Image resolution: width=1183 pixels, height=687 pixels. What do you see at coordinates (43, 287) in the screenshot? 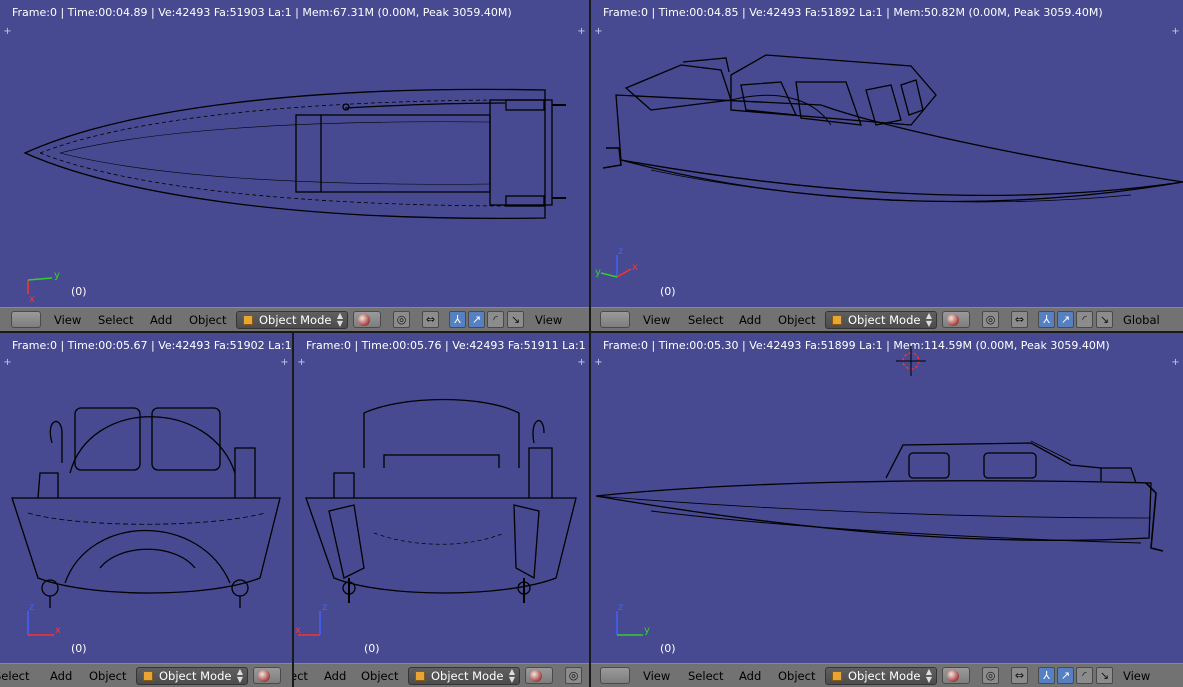
I see `axis-gizmo: x y` at bounding box center [43, 287].